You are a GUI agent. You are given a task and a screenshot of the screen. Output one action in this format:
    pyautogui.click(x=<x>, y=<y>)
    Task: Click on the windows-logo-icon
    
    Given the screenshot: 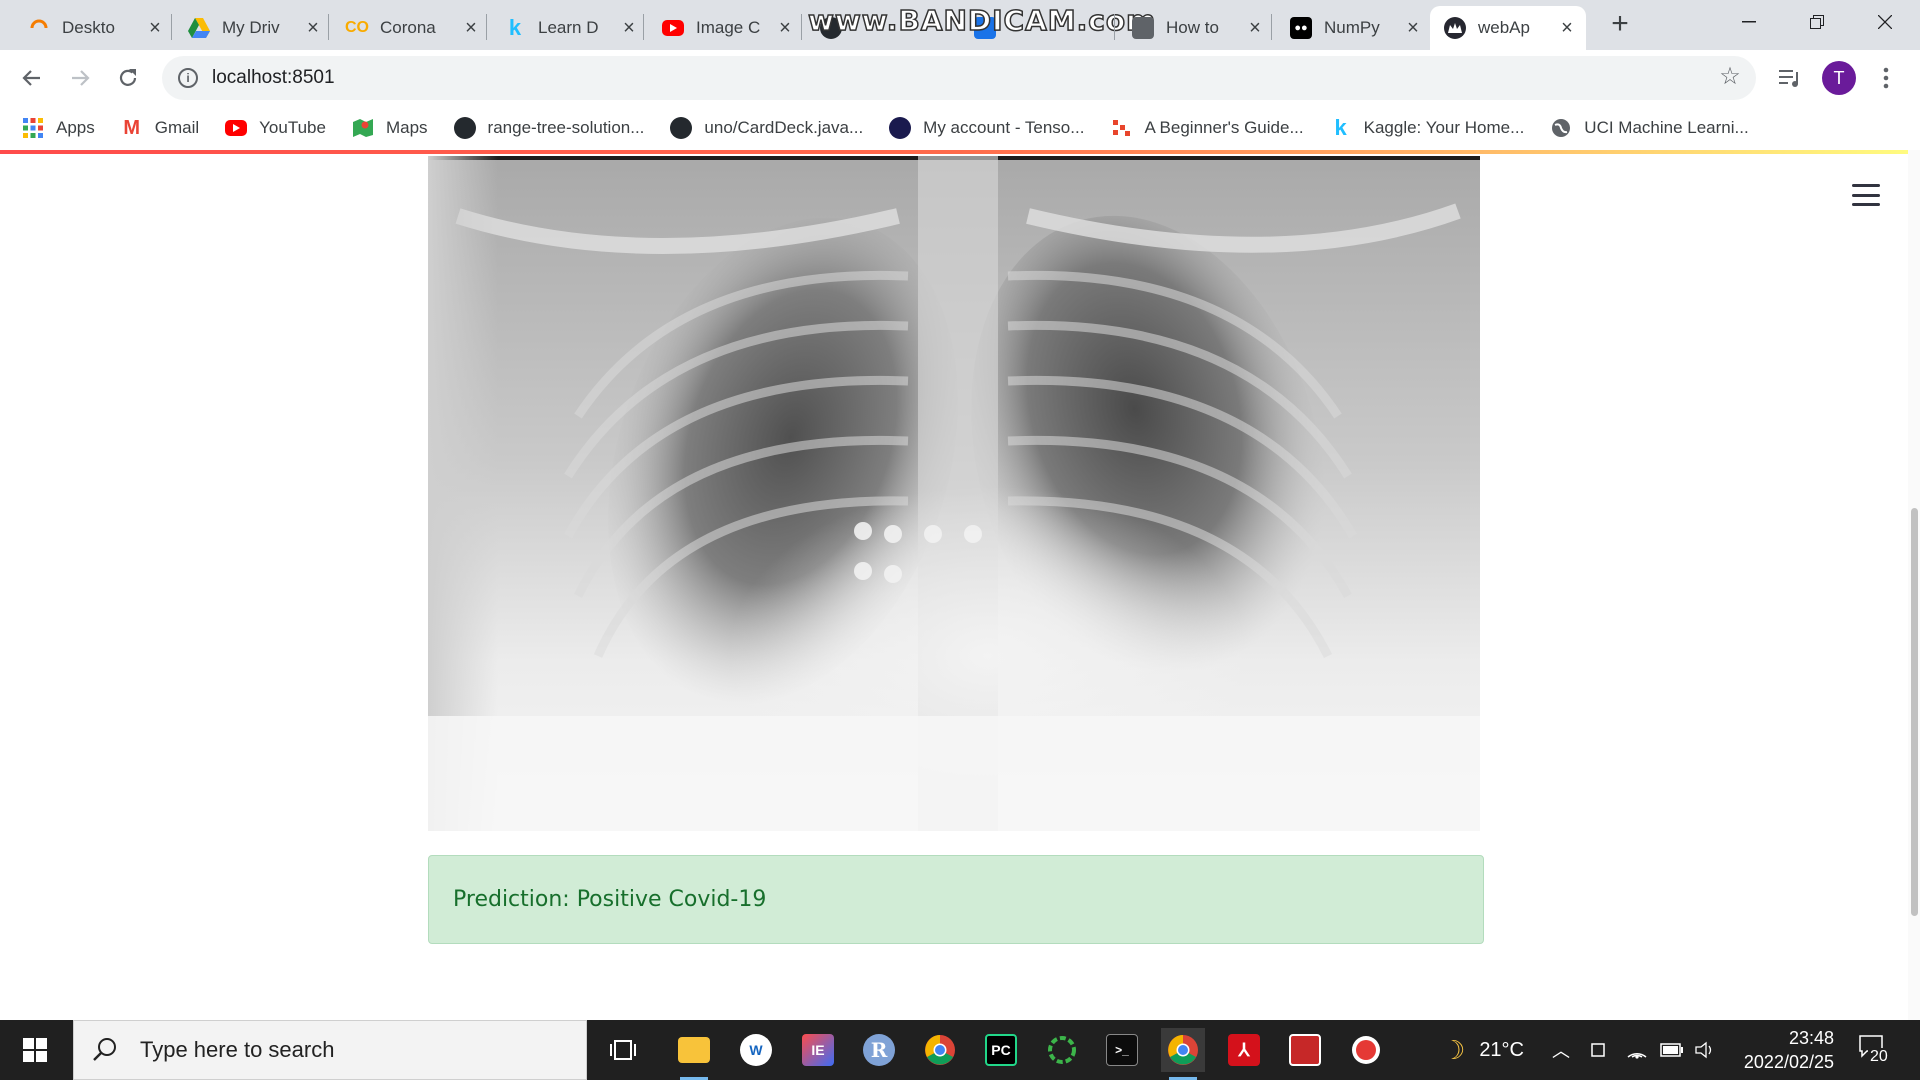 What is the action you would take?
    pyautogui.click(x=35, y=1050)
    